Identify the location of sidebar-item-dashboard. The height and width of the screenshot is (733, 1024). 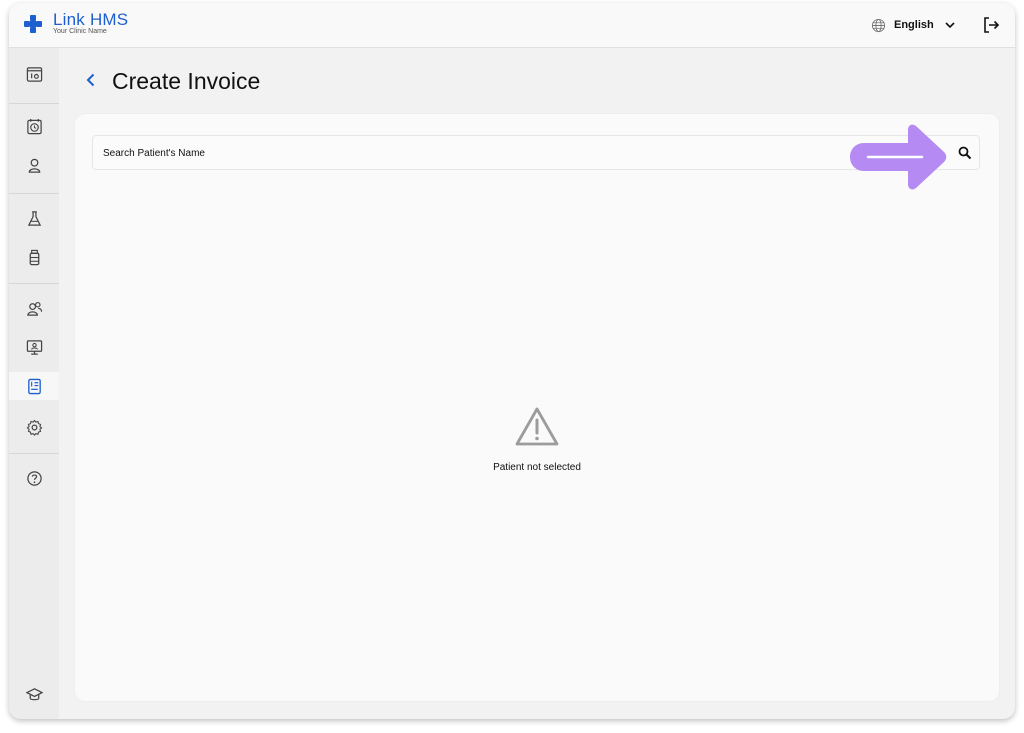
(34, 74).